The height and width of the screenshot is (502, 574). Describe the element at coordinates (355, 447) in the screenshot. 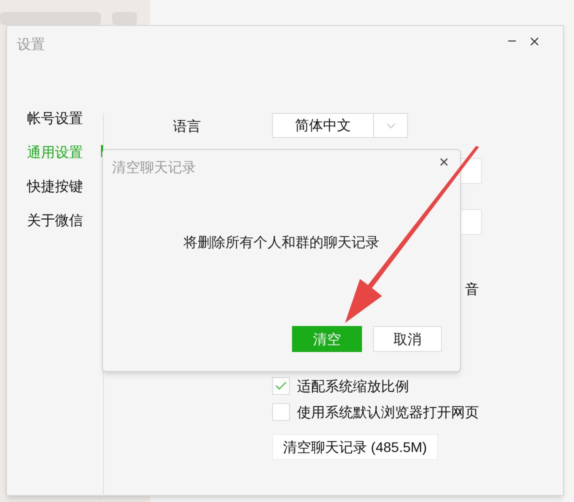

I see `clear-history-button: 清空聊天记录 (485.5M)` at that location.